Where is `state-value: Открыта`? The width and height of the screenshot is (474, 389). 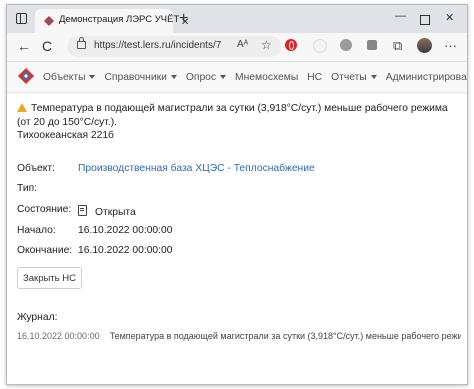 state-value: Открыта is located at coordinates (107, 211).